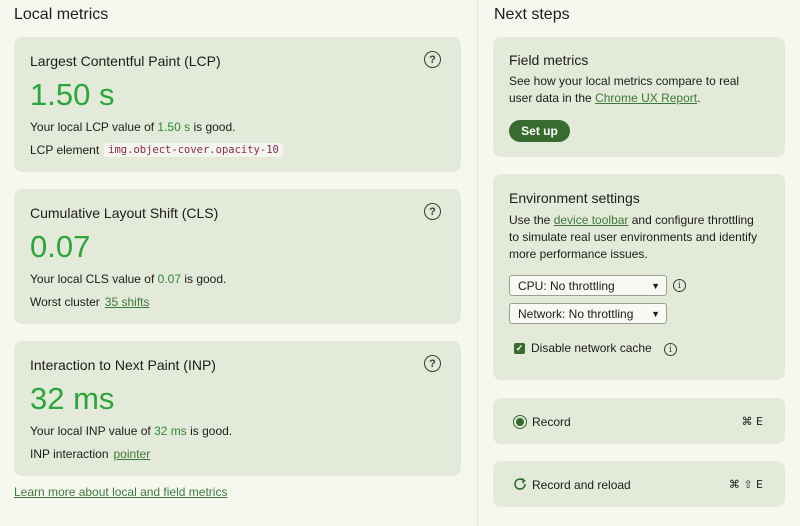 The width and height of the screenshot is (800, 526). Describe the element at coordinates (72, 398) in the screenshot. I see `inp-value: 32 ms` at that location.